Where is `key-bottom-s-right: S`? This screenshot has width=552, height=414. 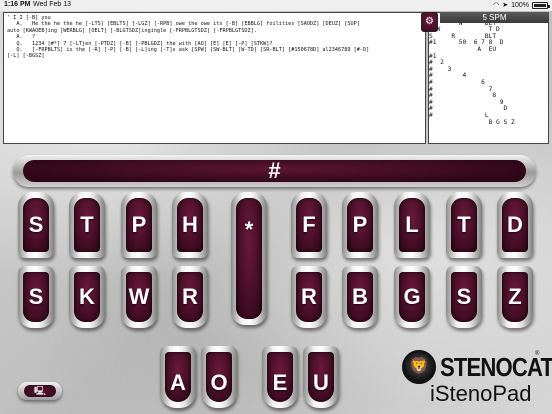
key-bottom-s-right: S is located at coordinates (464, 297).